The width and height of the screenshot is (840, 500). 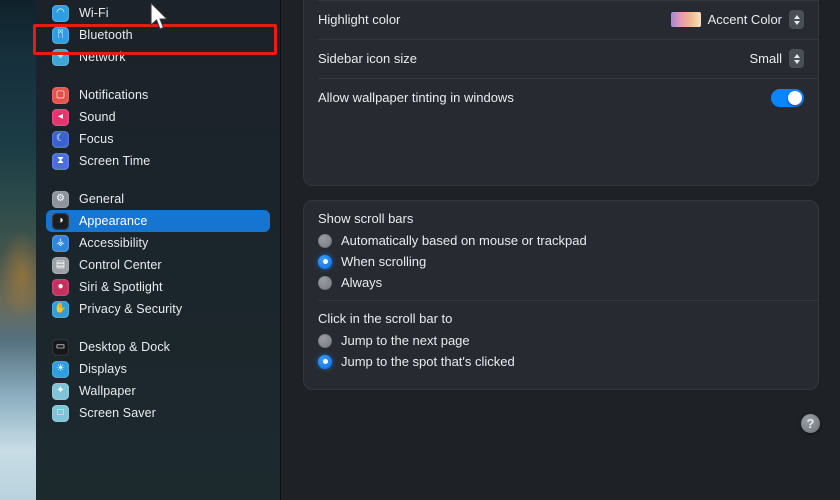 What do you see at coordinates (117, 413) in the screenshot?
I see `sidebar-item-label: Screen Saver` at bounding box center [117, 413].